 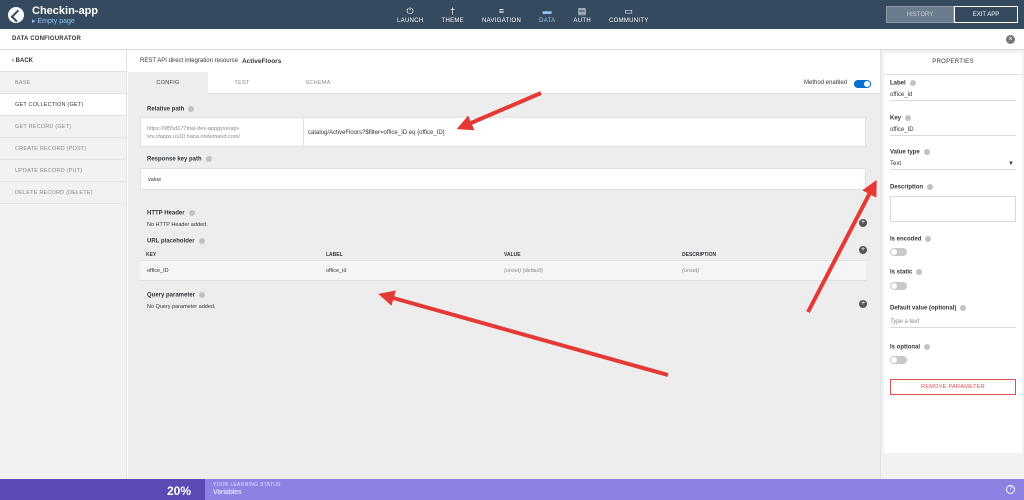 I want to click on relative-path-text: Relative path, so click(x=166, y=109).